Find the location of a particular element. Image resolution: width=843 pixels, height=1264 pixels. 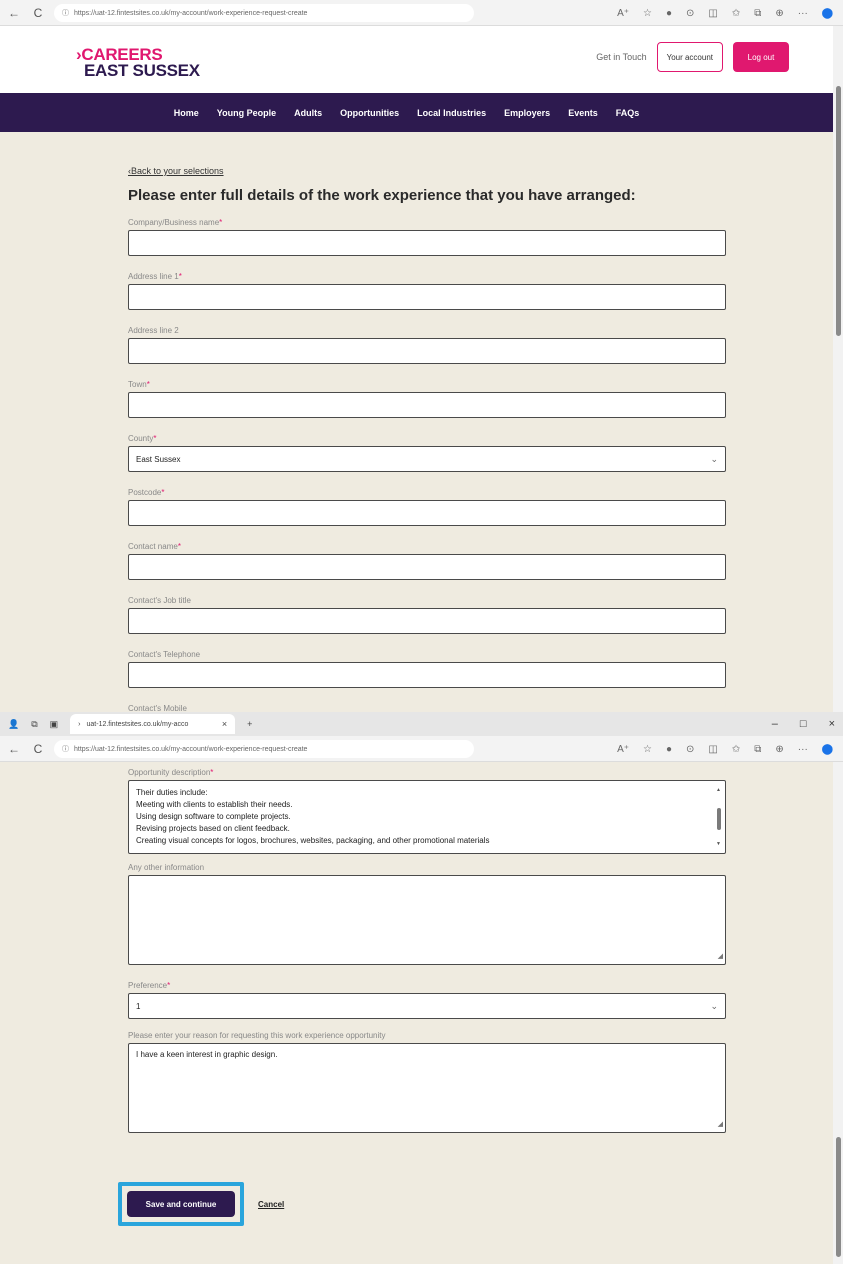

tab-favicon-icon: › is located at coordinates (79, 724).